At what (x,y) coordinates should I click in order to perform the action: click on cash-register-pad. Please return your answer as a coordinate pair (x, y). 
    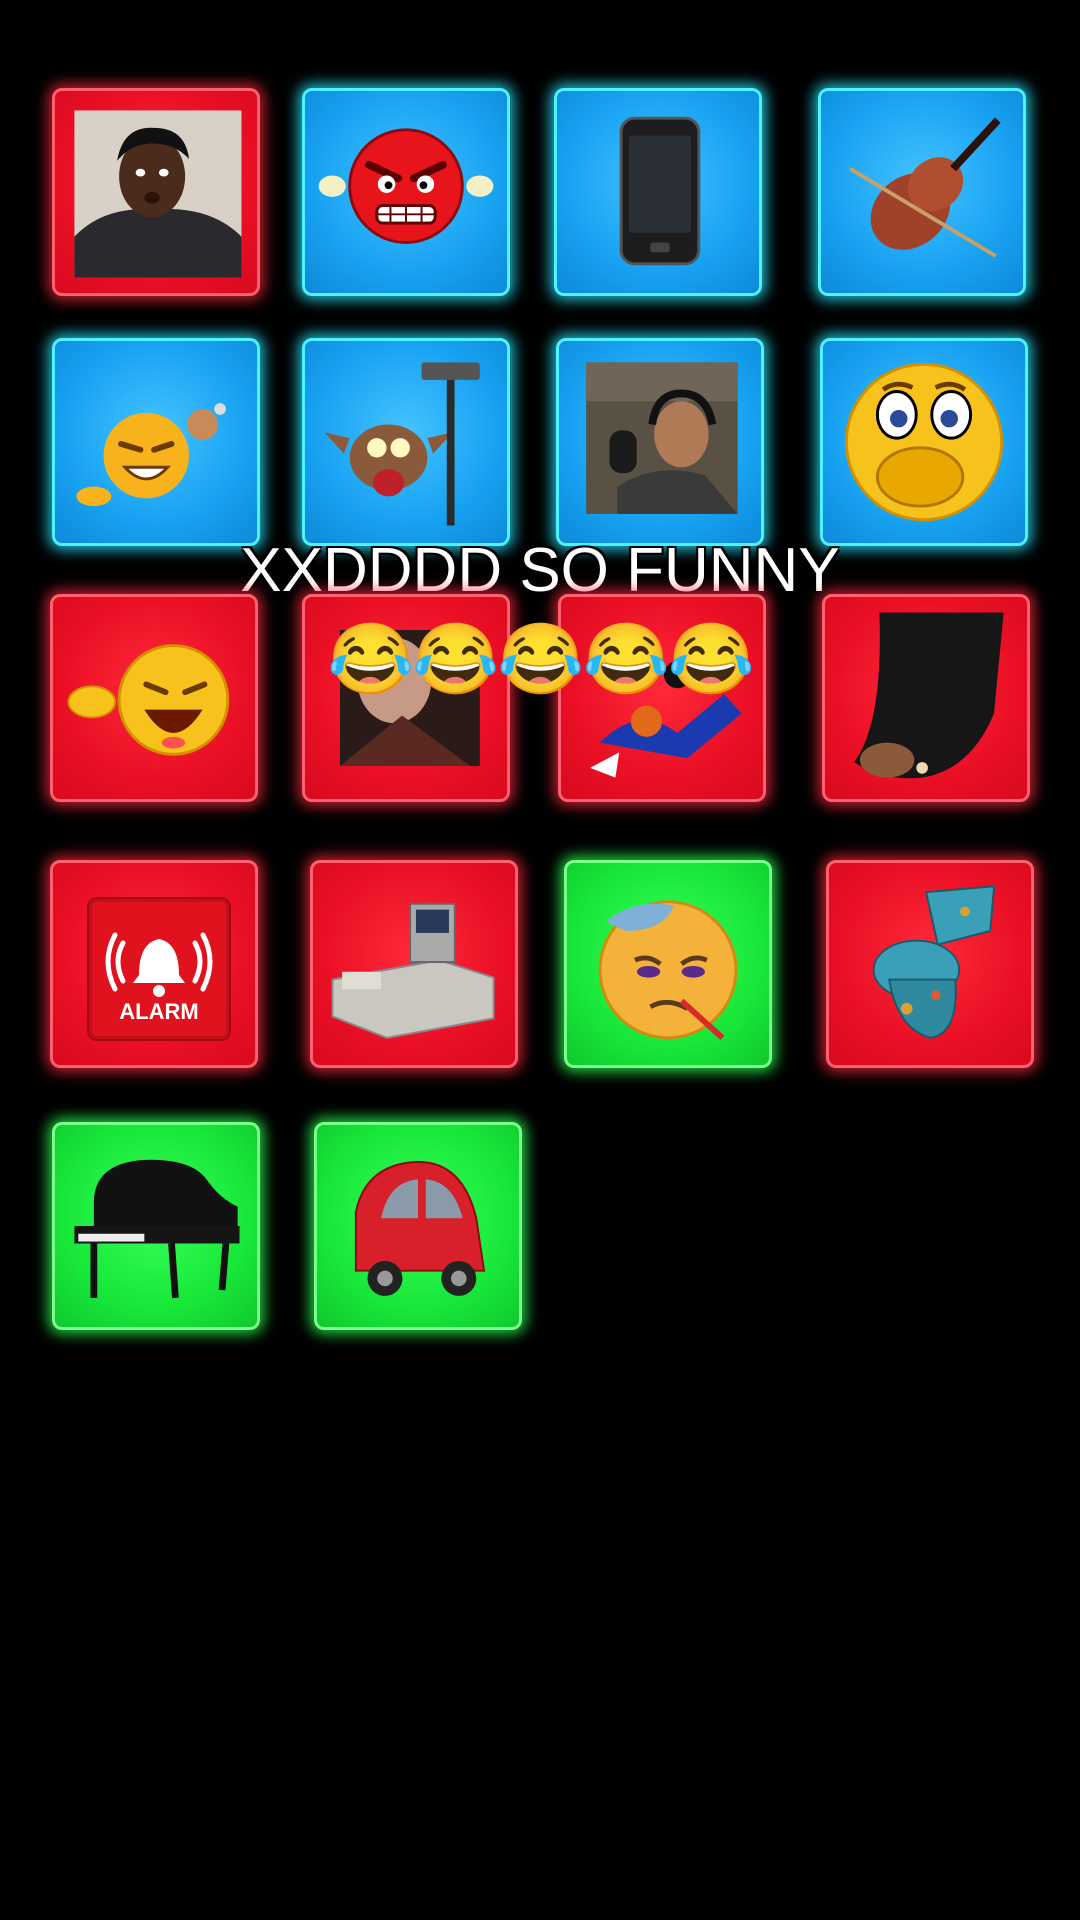
    Looking at the image, I should click on (414, 964).